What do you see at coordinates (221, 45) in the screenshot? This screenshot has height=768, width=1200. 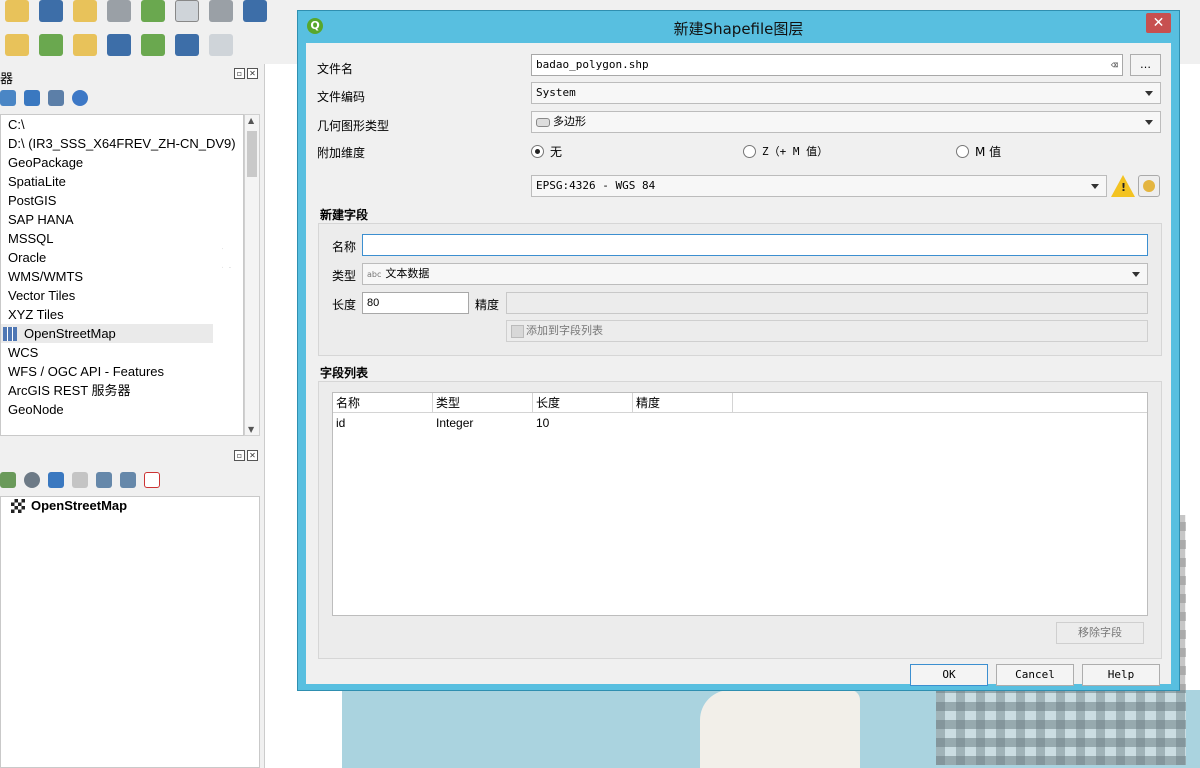 I see `edit-disabled-icon` at bounding box center [221, 45].